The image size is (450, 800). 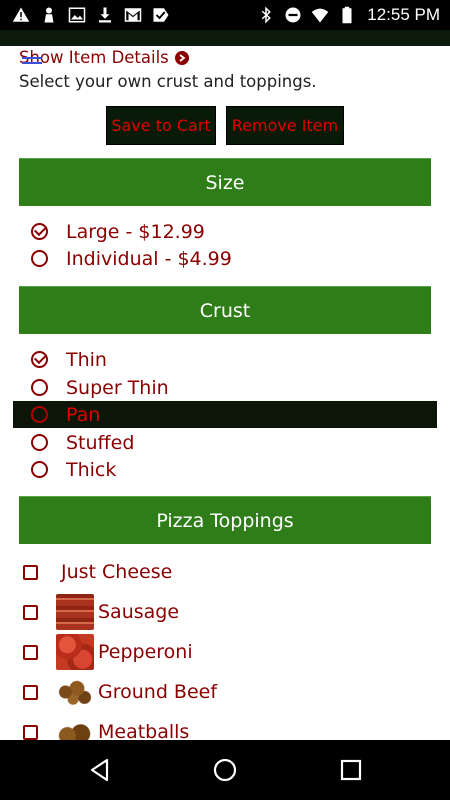 What do you see at coordinates (225, 414) in the screenshot?
I see `crust-option-pan: Pan` at bounding box center [225, 414].